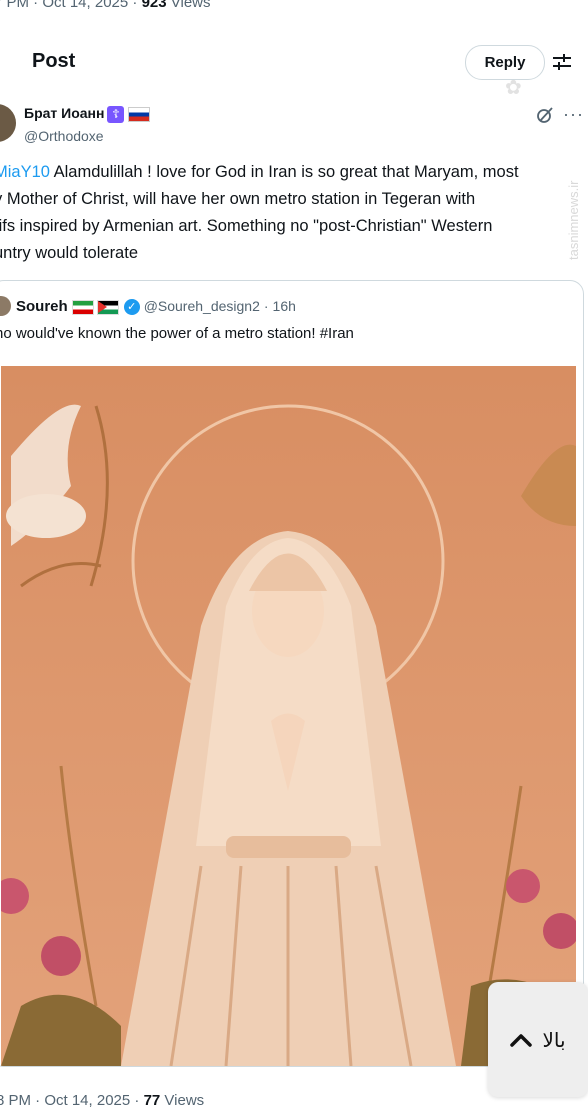 This screenshot has width=588, height=1117. I want to click on top-meta-time: 7 PM · Oct 14, 2025 ·, so click(71, 5).